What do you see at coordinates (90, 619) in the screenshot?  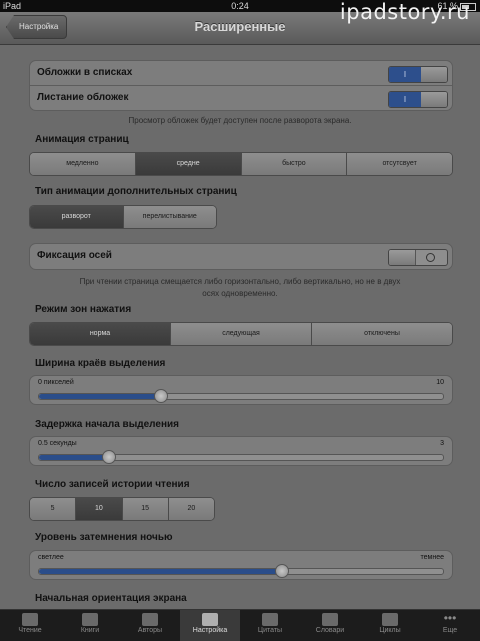 I see `books-icon` at bounding box center [90, 619].